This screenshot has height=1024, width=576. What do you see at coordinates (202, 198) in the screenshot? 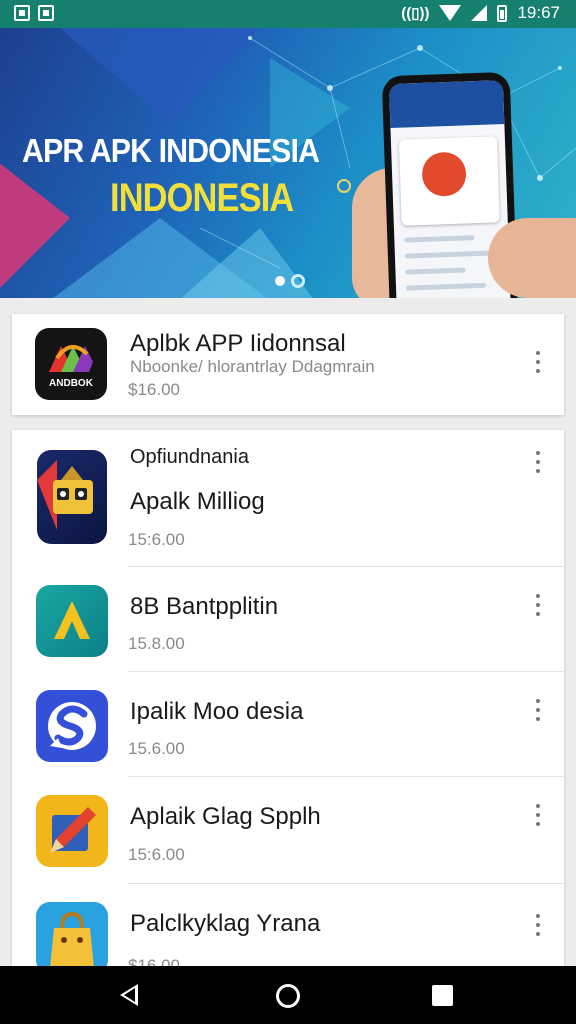
I see `banner-subtitle: INDONESIA` at bounding box center [202, 198].